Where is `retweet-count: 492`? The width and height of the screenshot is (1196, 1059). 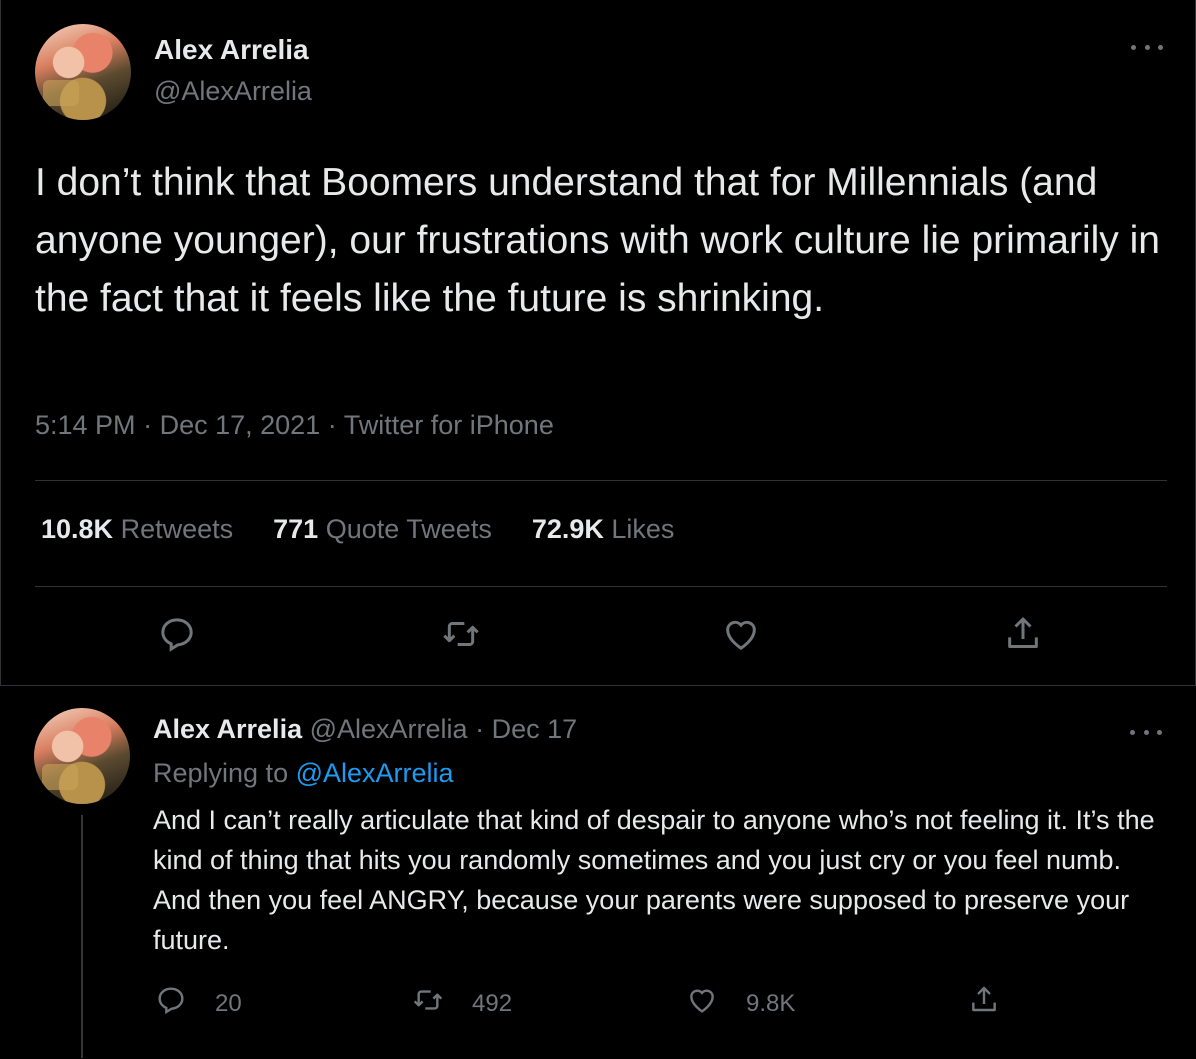 retweet-count: 492 is located at coordinates (492, 1003).